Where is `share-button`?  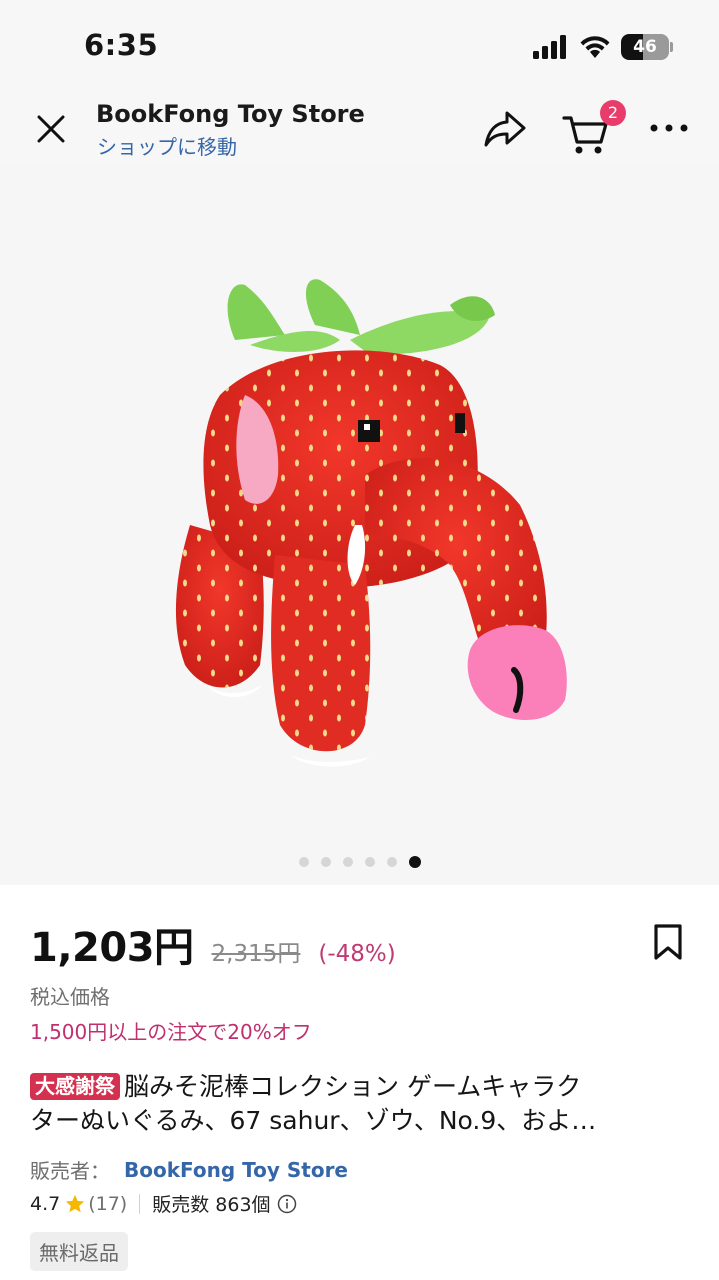 share-button is located at coordinates (505, 129).